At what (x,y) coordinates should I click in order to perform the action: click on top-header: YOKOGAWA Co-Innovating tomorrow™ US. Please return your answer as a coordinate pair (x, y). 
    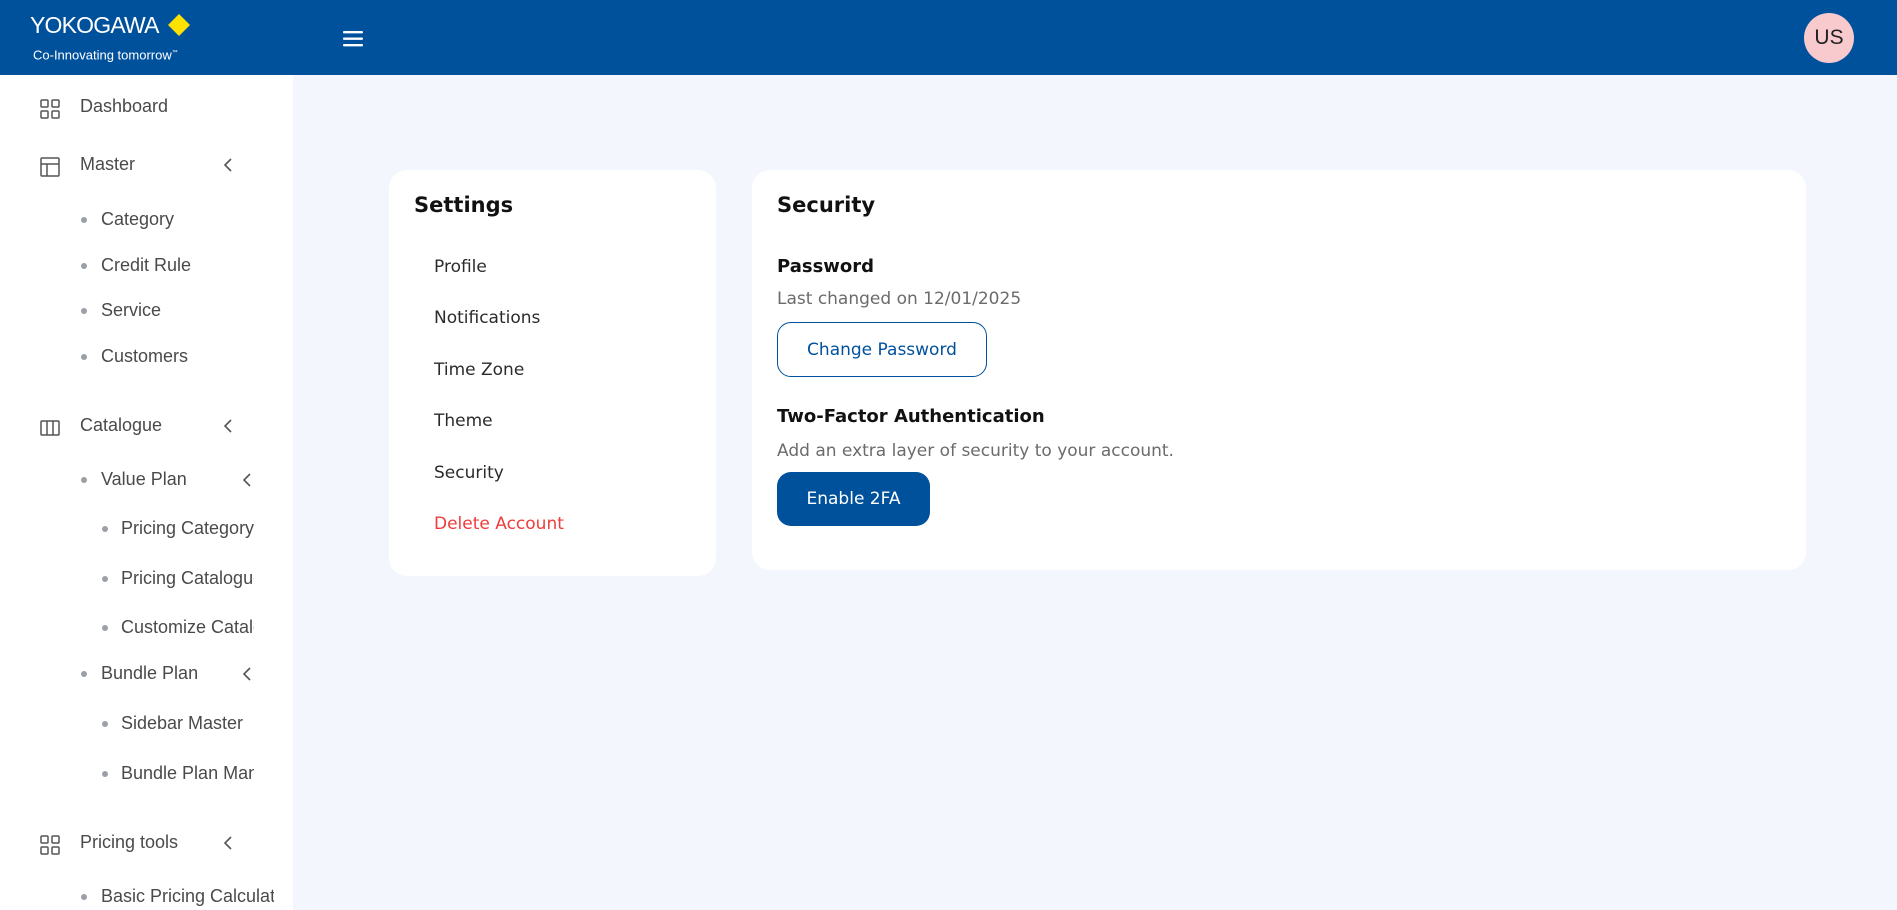
    Looking at the image, I should click on (948, 37).